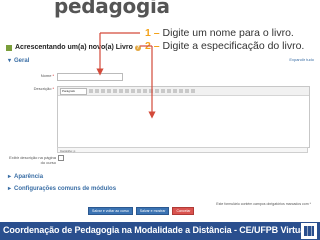  What do you see at coordinates (309, 231) in the screenshot?
I see `ufpb-logo` at bounding box center [309, 231].